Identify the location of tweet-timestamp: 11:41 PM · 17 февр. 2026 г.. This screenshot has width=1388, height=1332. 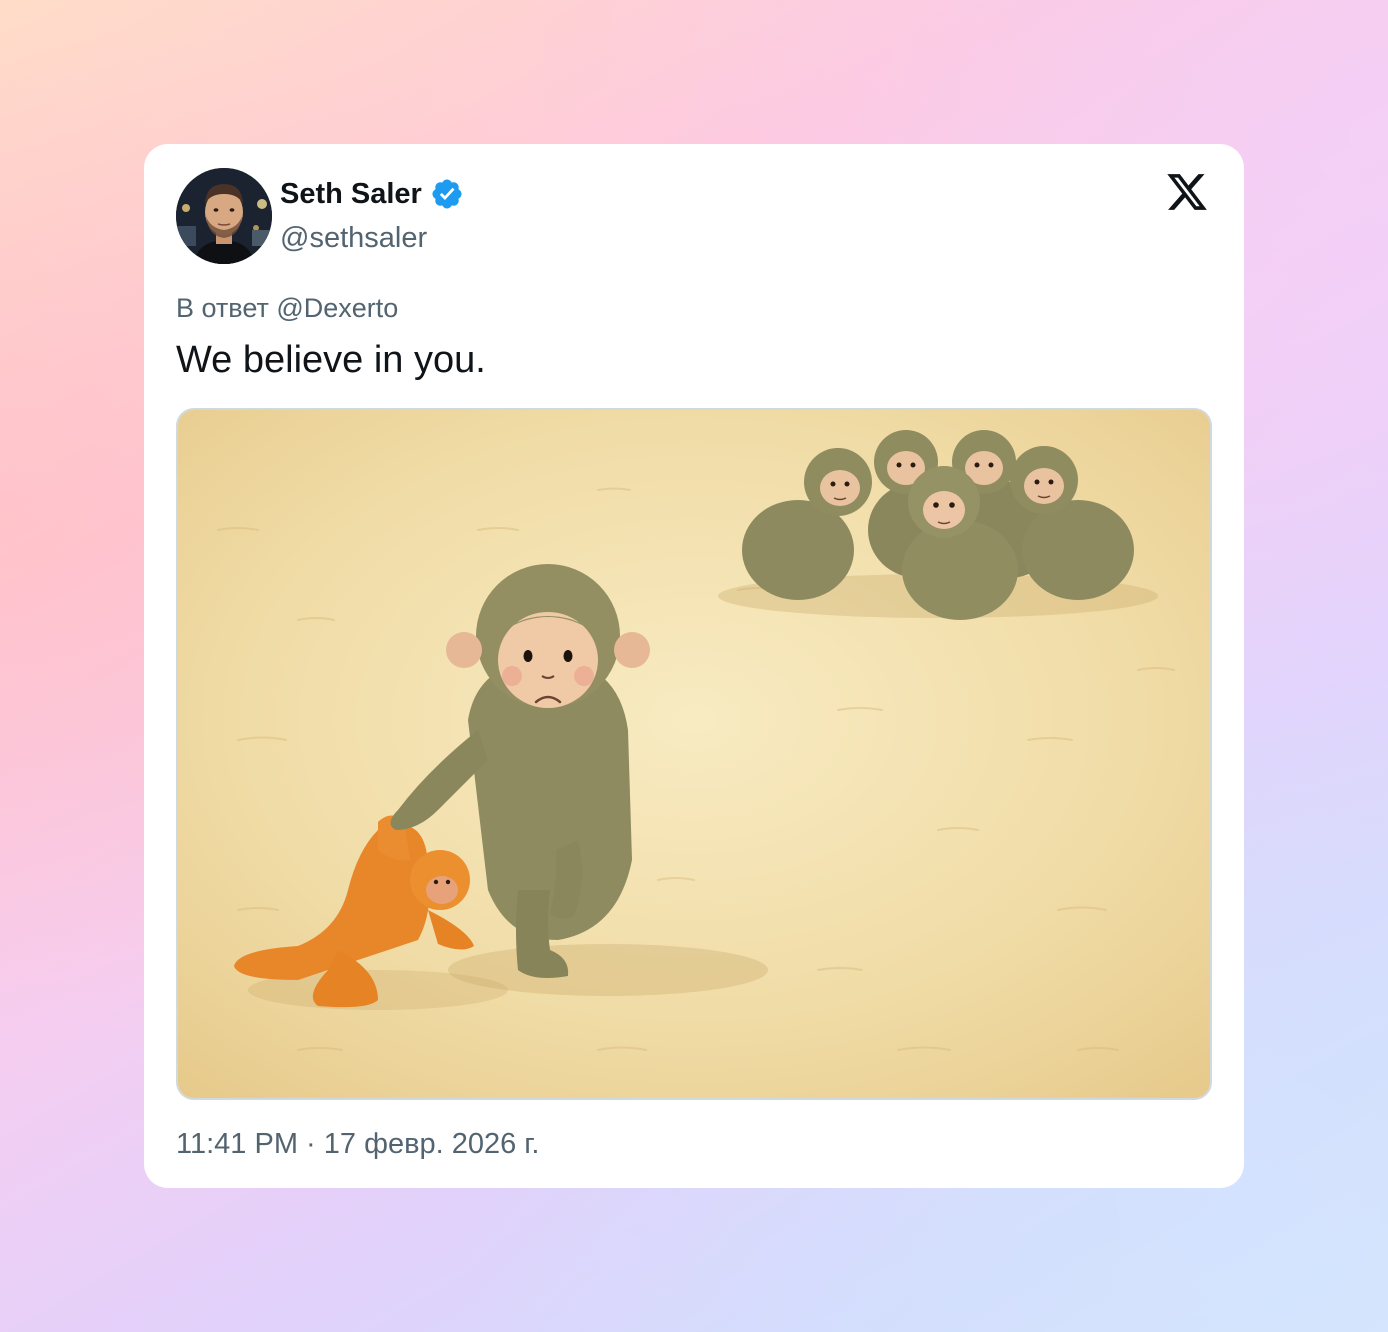
(357, 1144).